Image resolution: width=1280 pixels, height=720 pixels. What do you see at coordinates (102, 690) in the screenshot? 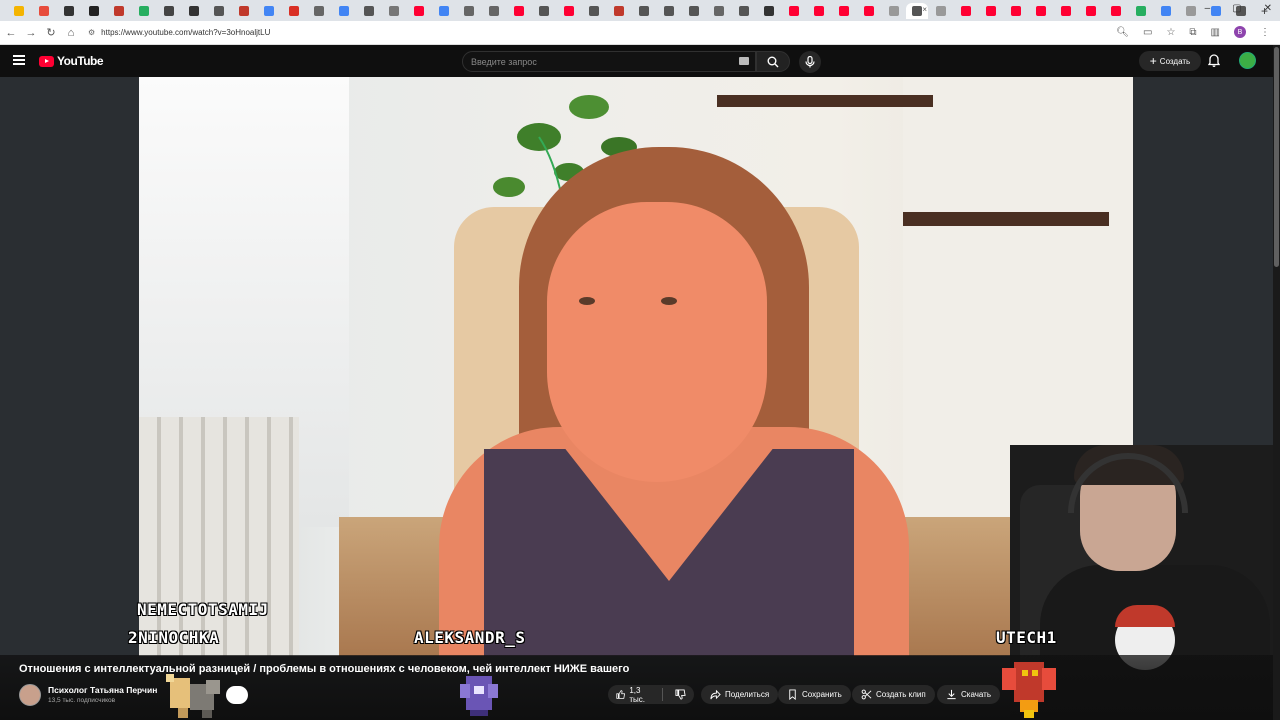
I see `channel-name: Психолог Татьяна Перчин` at bounding box center [102, 690].